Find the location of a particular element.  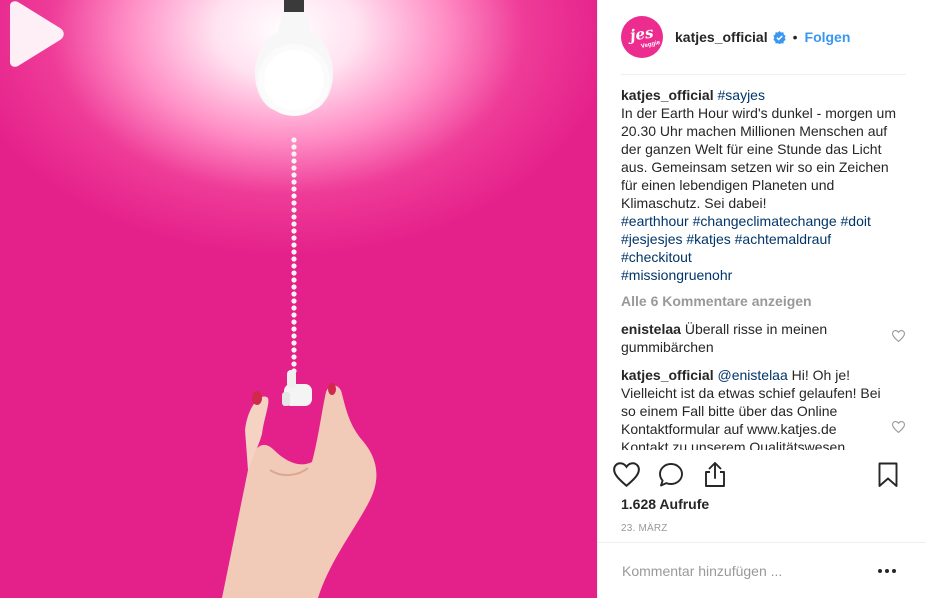

more-options-icon is located at coordinates (887, 571).